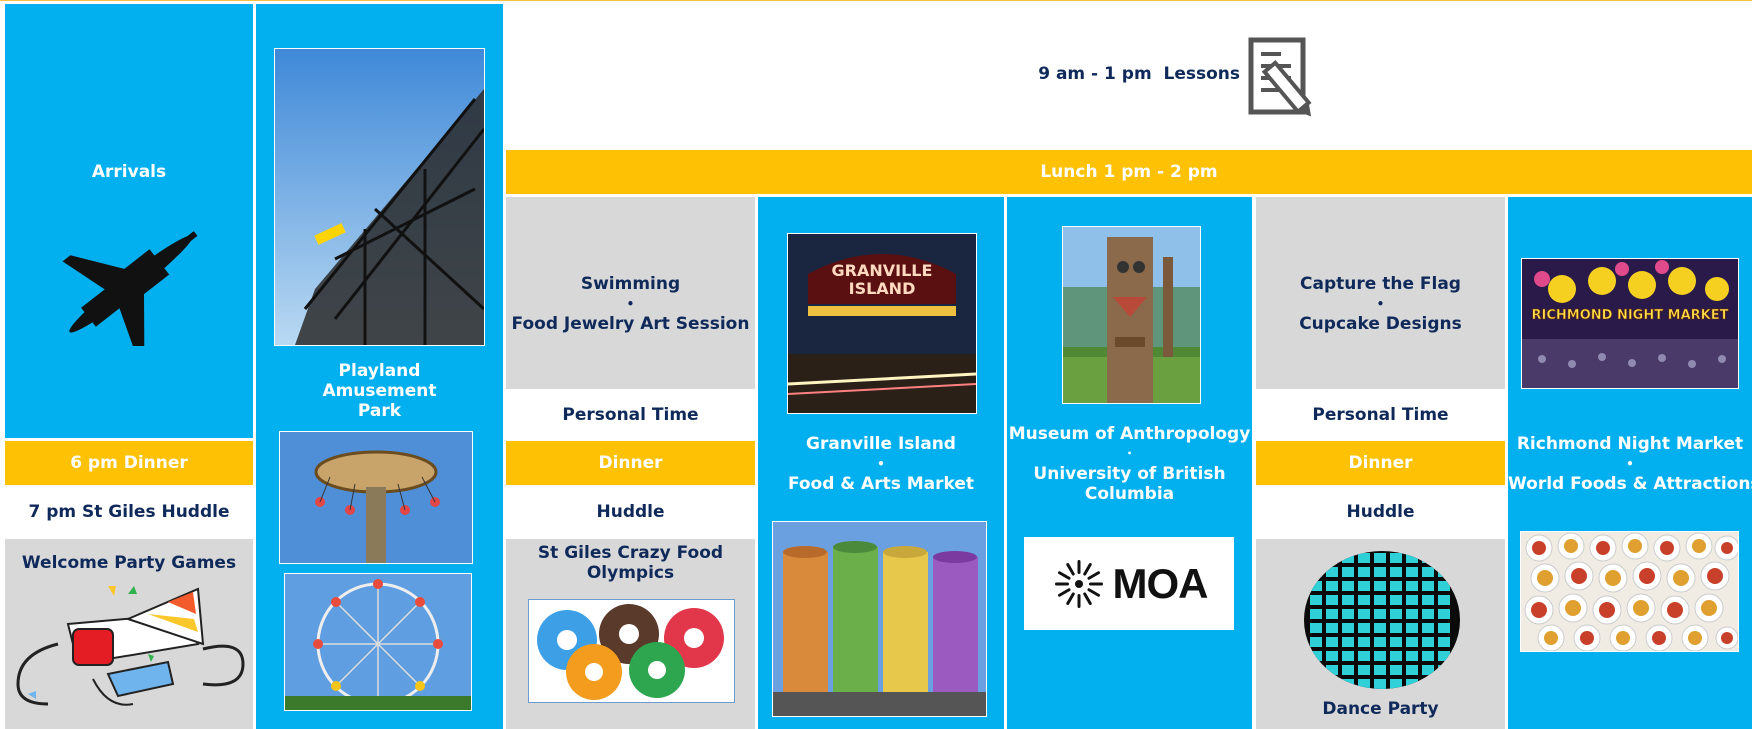 The width and height of the screenshot is (1752, 729). Describe the element at coordinates (129, 172) in the screenshot. I see `arrivals-label: Arrivals` at that location.